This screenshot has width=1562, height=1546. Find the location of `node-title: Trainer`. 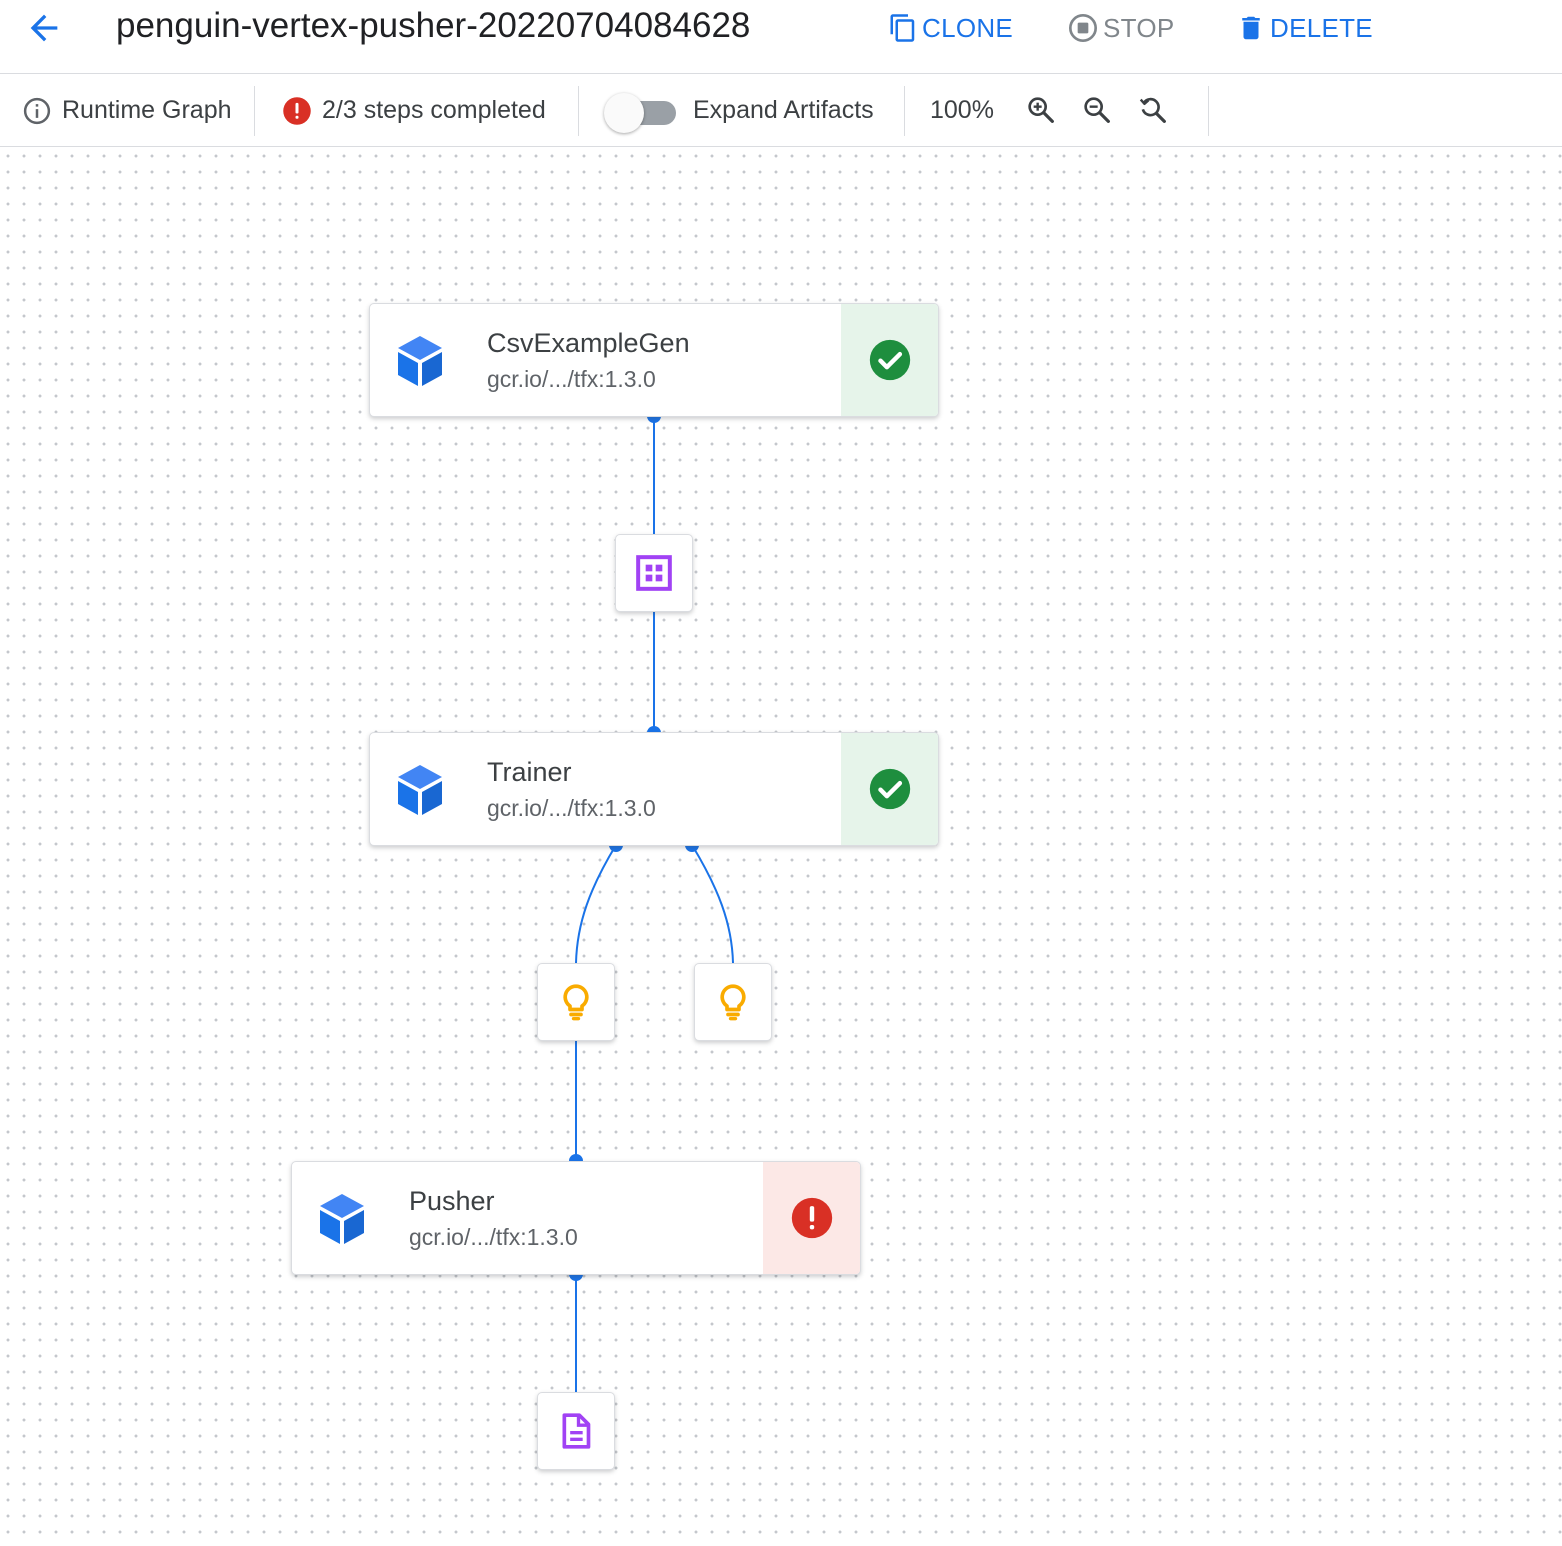

node-title: Trainer is located at coordinates (529, 772).